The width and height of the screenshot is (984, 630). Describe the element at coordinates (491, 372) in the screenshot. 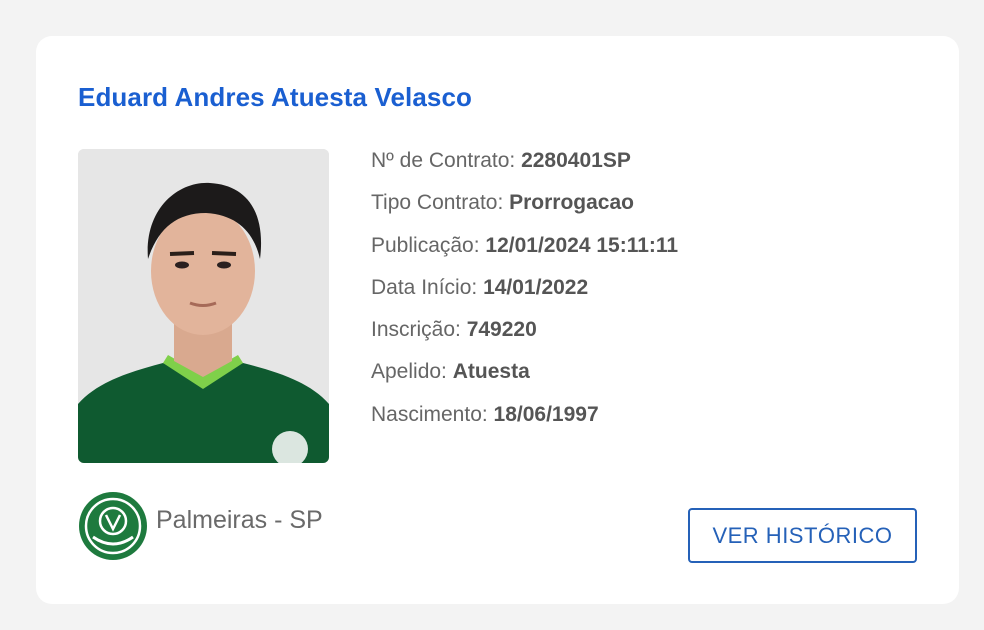

I see `detail-value: Atuesta` at that location.